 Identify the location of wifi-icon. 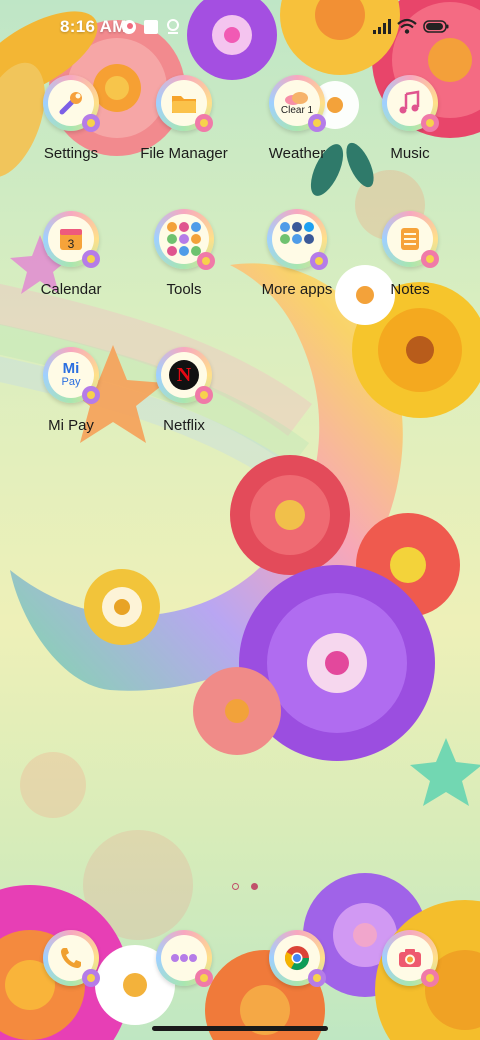
(407, 26).